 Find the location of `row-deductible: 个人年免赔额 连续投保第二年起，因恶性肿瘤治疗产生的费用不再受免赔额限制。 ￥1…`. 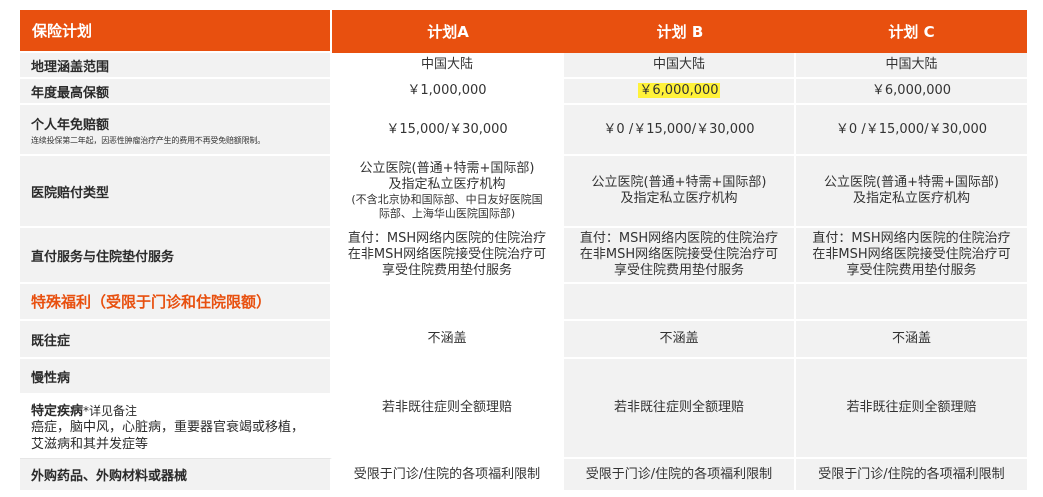

row-deductible: 个人年免赔额 连续投保第二年起，因恶性肿瘤治疗产生的费用不再受免赔额限制。 ￥1… is located at coordinates (523, 130).